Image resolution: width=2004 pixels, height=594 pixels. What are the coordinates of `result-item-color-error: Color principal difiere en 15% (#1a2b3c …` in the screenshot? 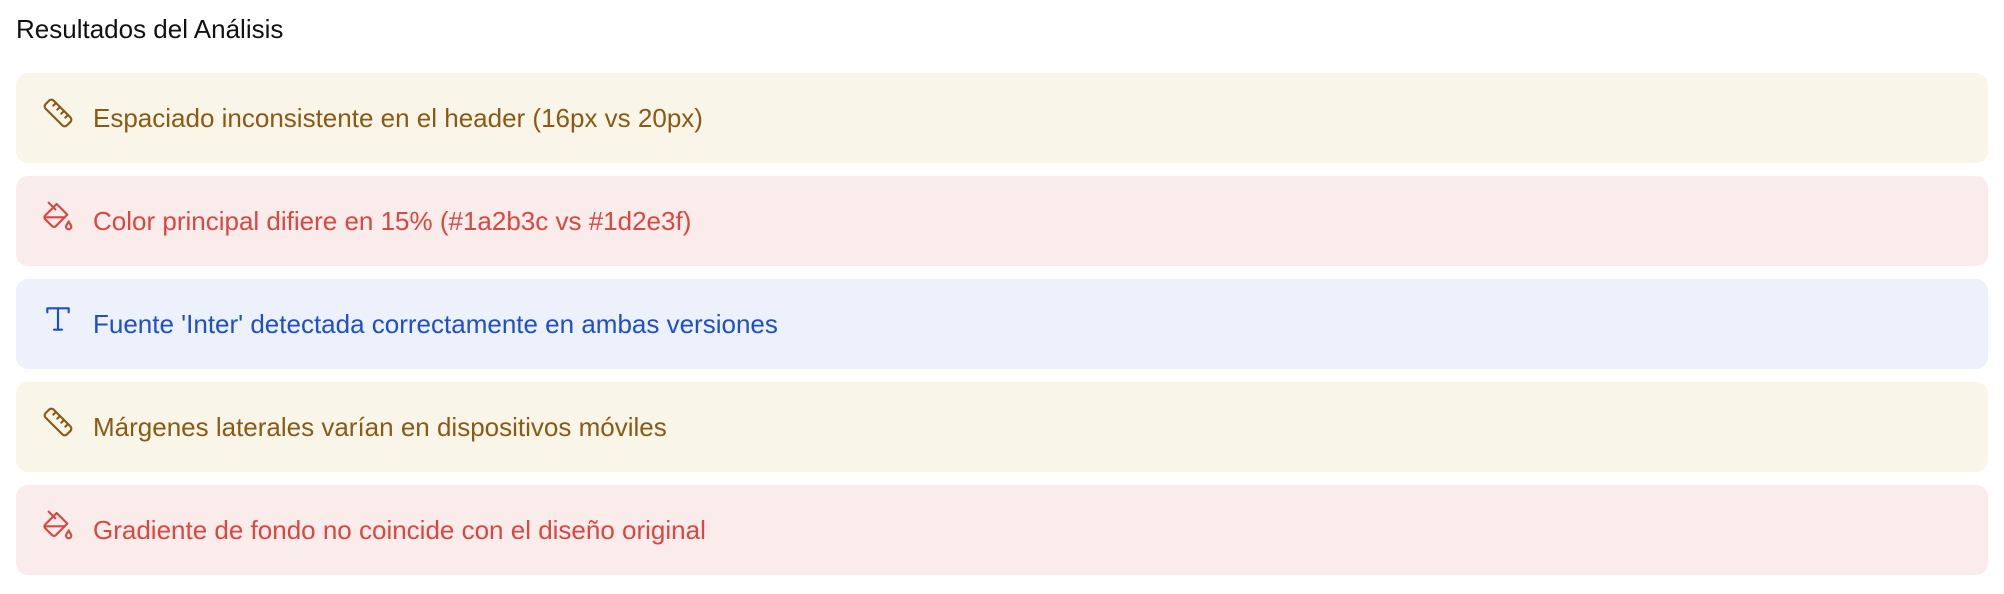 It's located at (1002, 221).